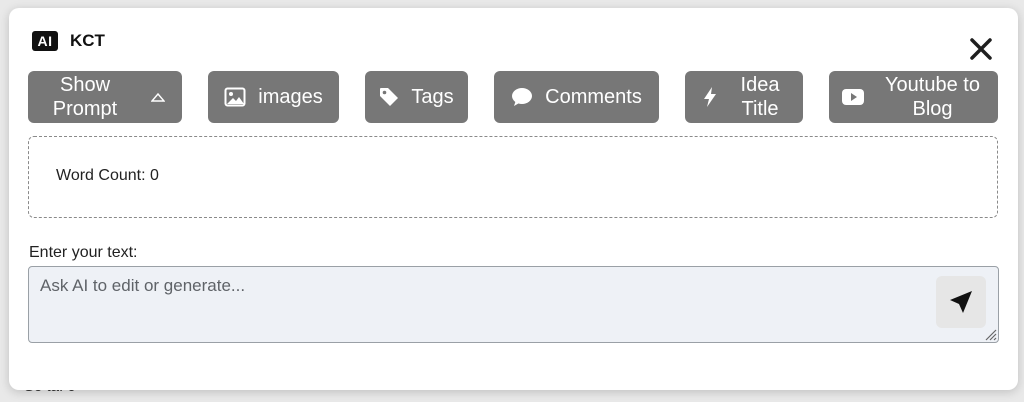  Describe the element at coordinates (107, 175) in the screenshot. I see `word-count-text: Word Count: 0` at that location.